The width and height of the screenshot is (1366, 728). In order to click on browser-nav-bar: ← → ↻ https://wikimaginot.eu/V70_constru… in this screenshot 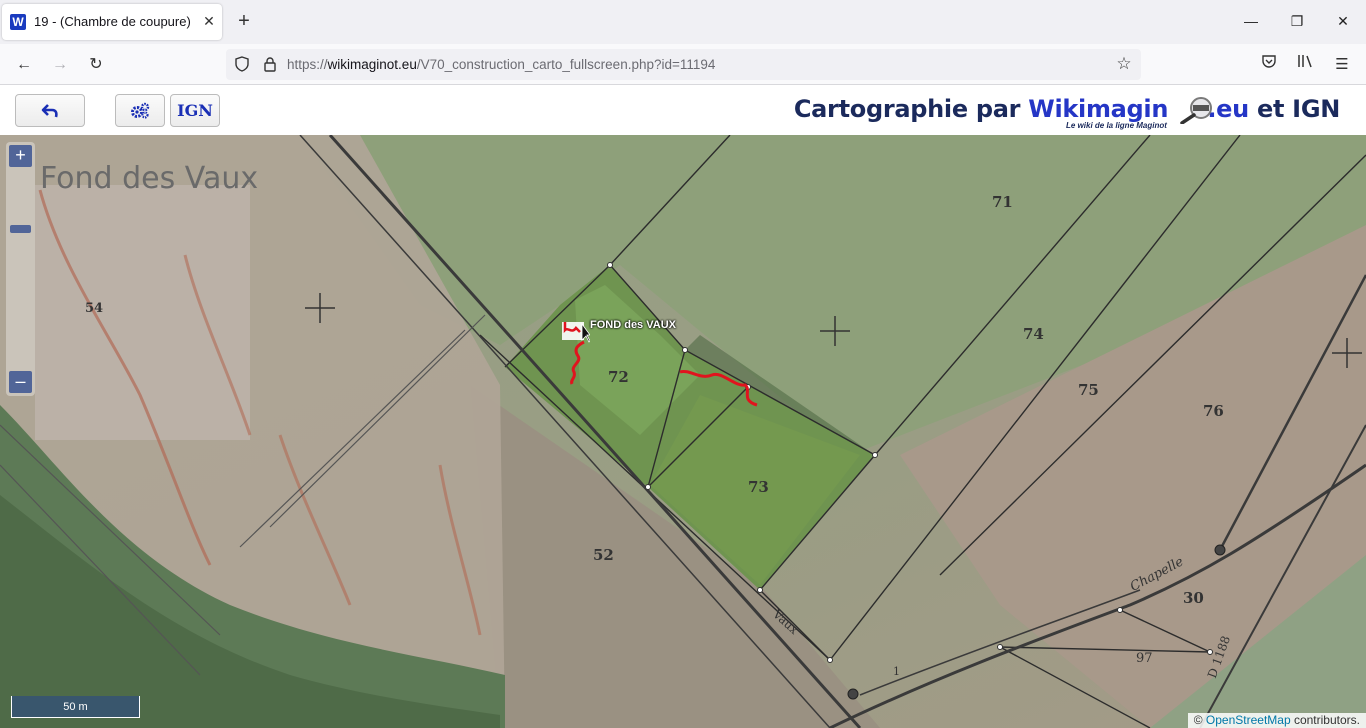, I will do `click(683, 64)`.